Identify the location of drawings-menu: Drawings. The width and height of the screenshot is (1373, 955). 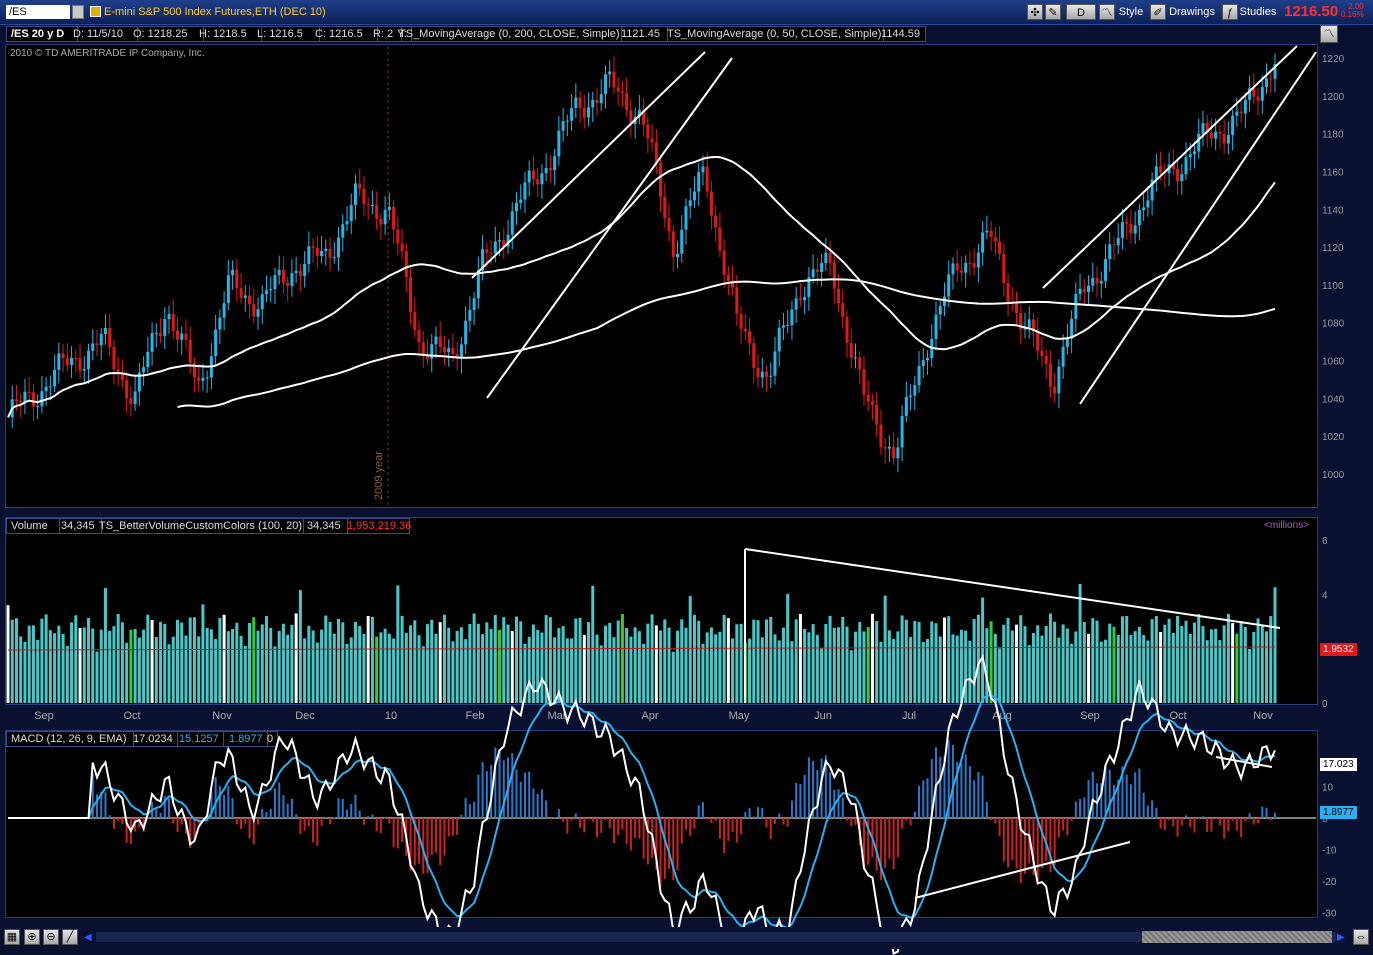
(1192, 12).